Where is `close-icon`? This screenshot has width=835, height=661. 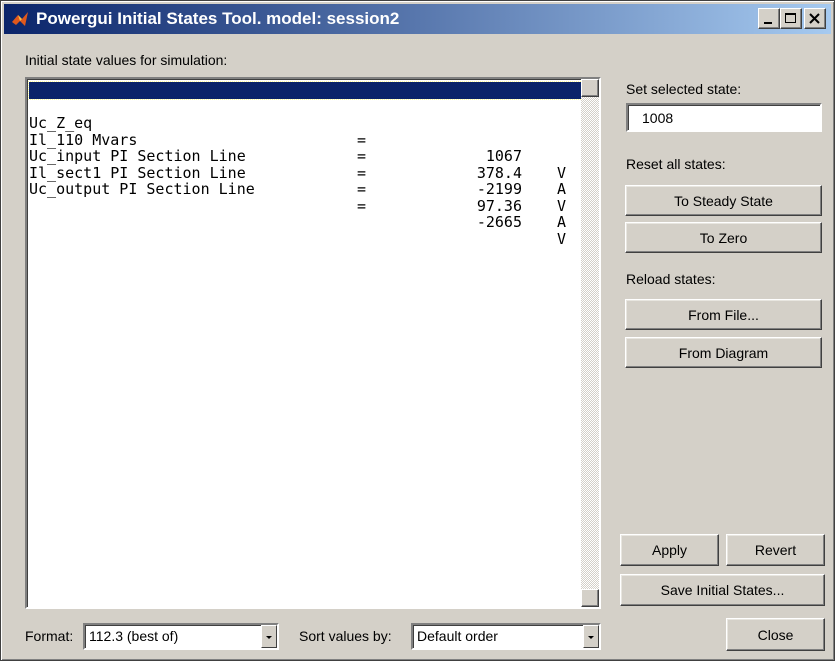
close-icon is located at coordinates (814, 18).